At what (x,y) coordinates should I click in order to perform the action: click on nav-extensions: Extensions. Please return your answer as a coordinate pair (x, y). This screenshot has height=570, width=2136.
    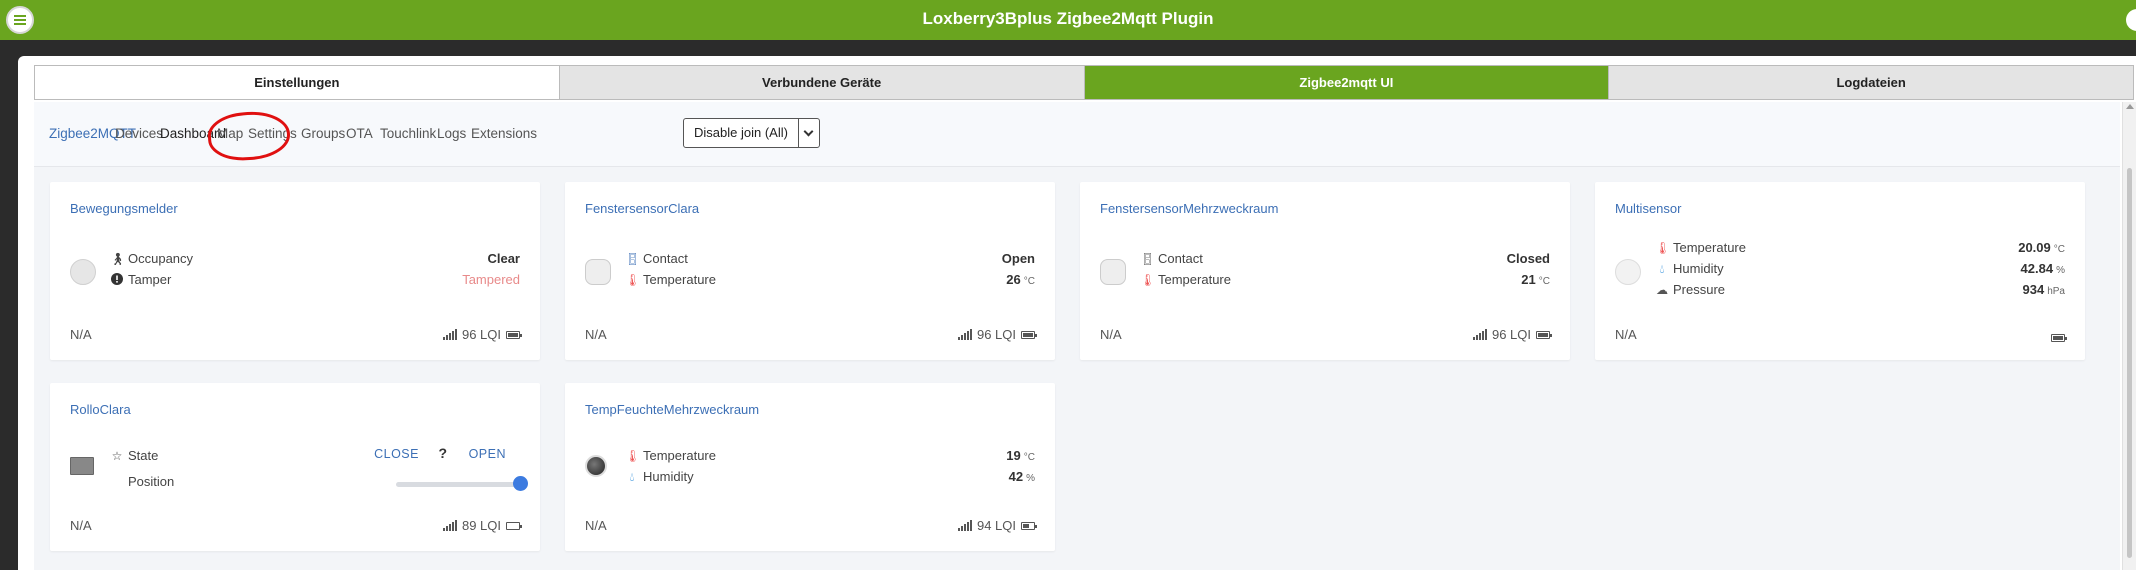
    Looking at the image, I should click on (504, 133).